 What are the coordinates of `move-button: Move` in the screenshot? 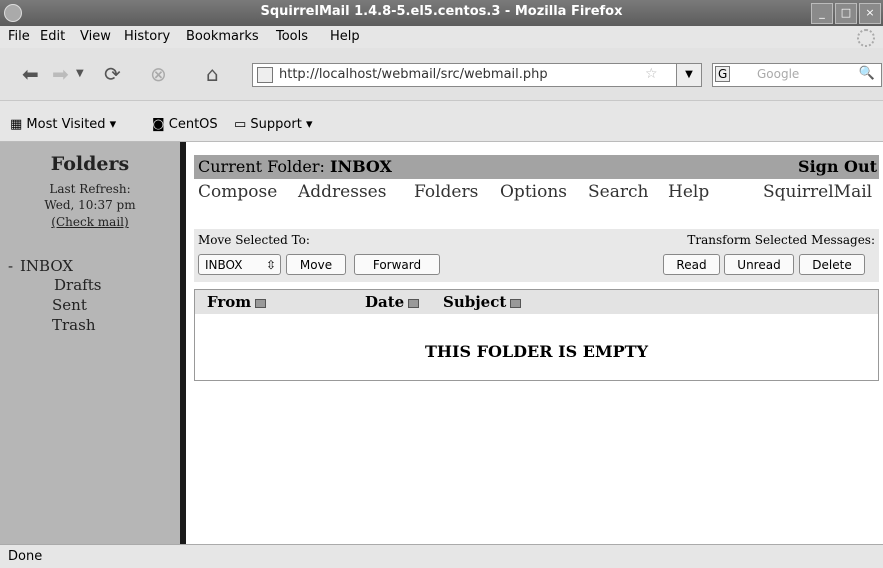 It's located at (316, 264).